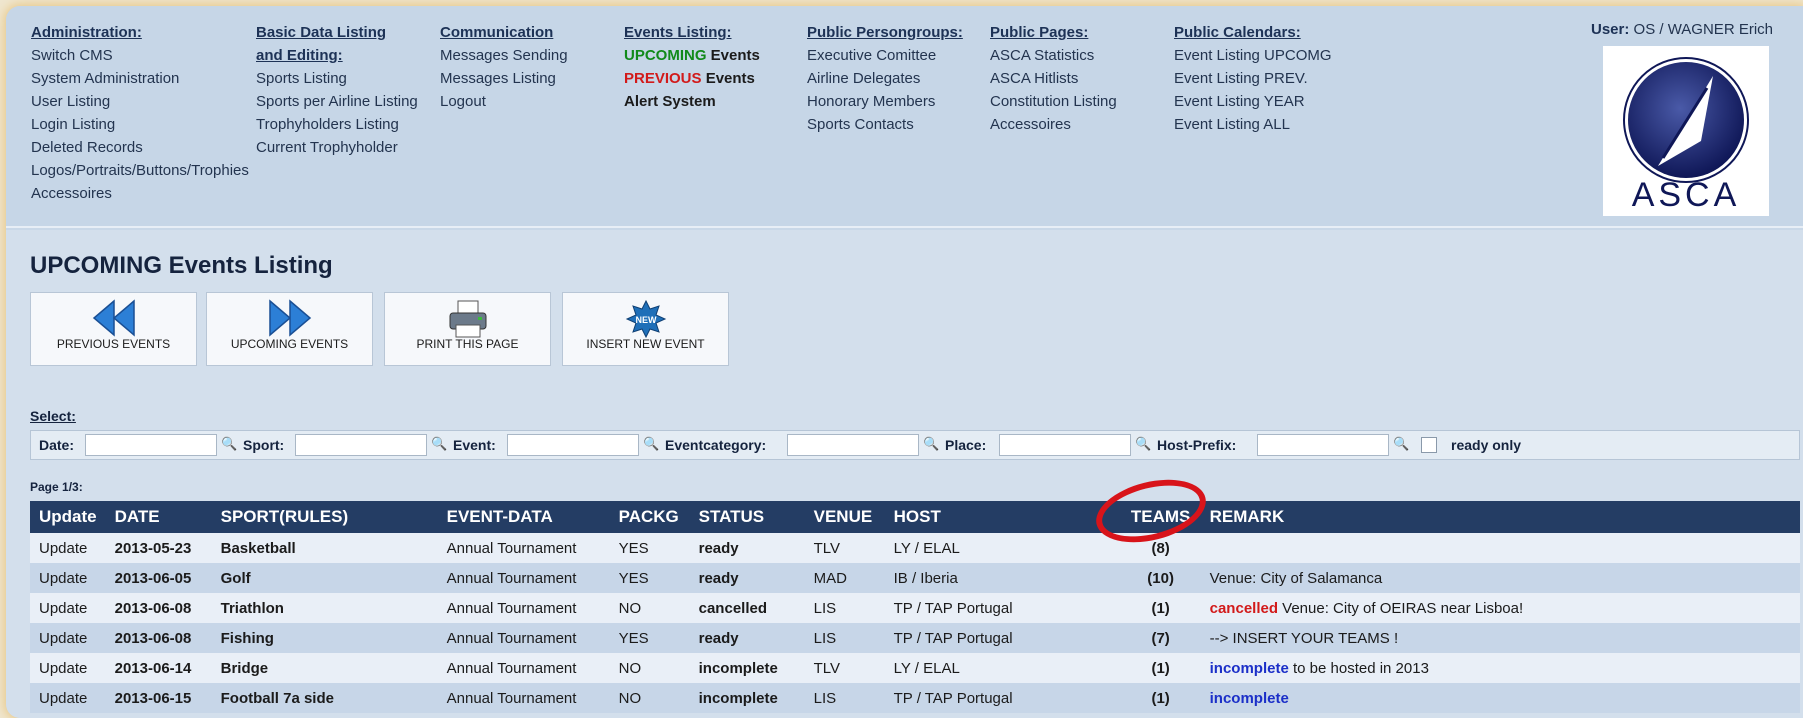 This screenshot has width=1803, height=718. What do you see at coordinates (885, 78) in the screenshot?
I see `nav-item-airline-delegates: Airline Delegates` at bounding box center [885, 78].